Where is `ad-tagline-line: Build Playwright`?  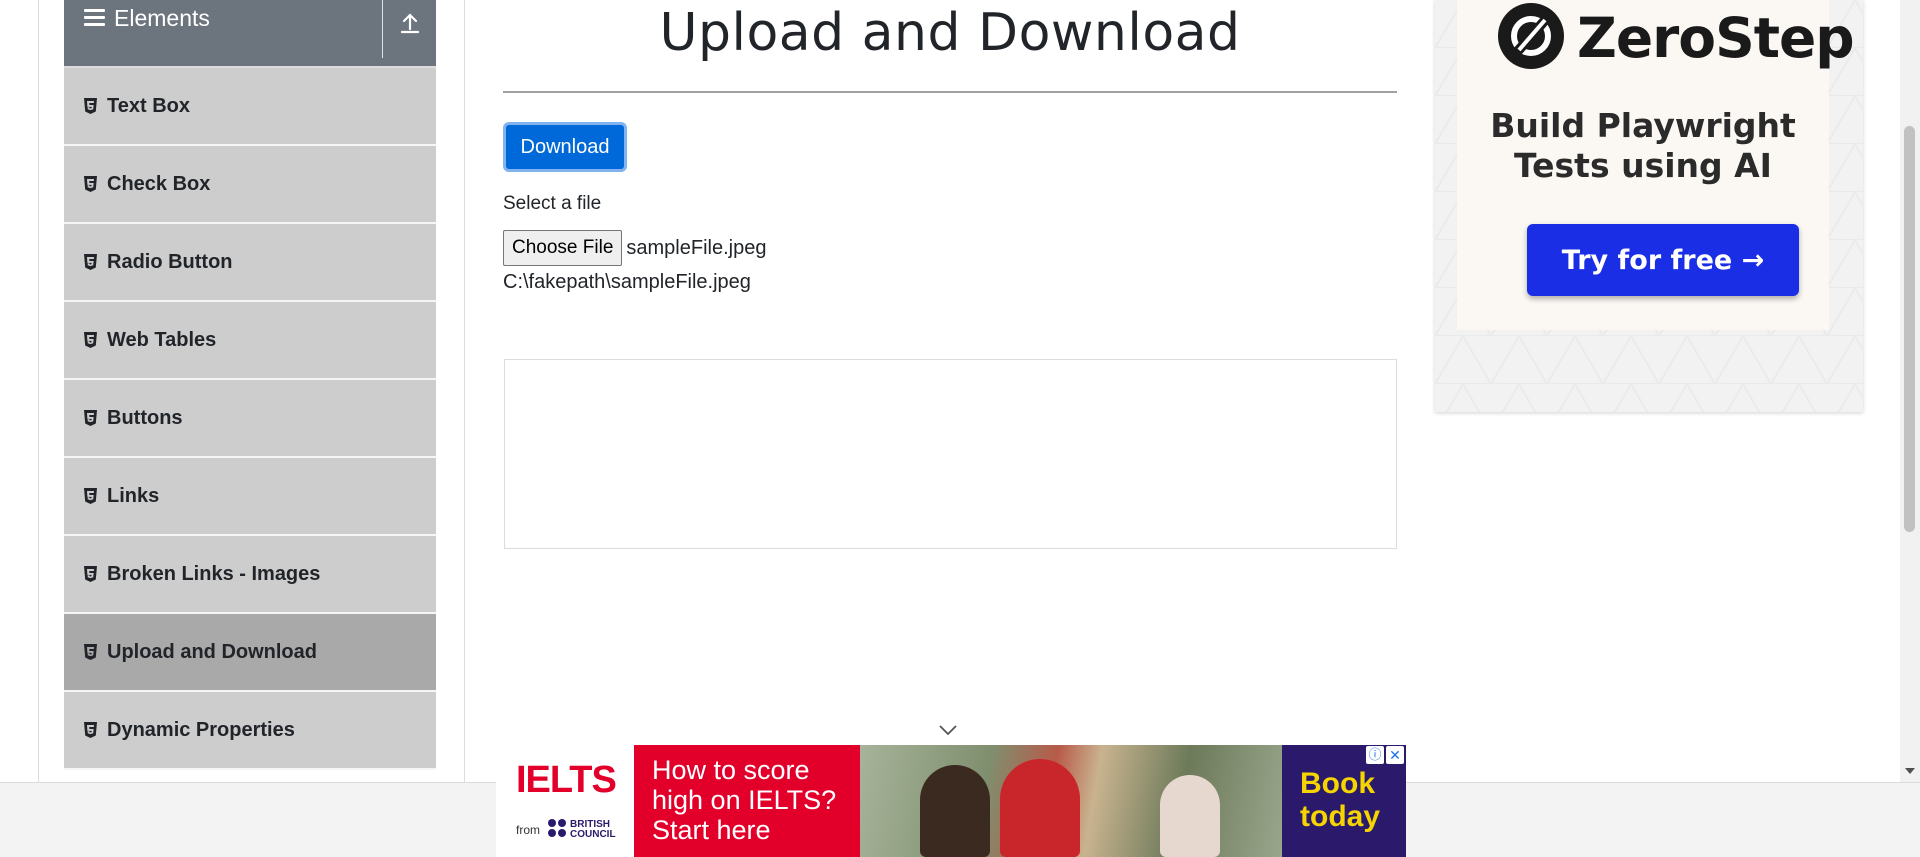 ad-tagline-line: Build Playwright is located at coordinates (1643, 125).